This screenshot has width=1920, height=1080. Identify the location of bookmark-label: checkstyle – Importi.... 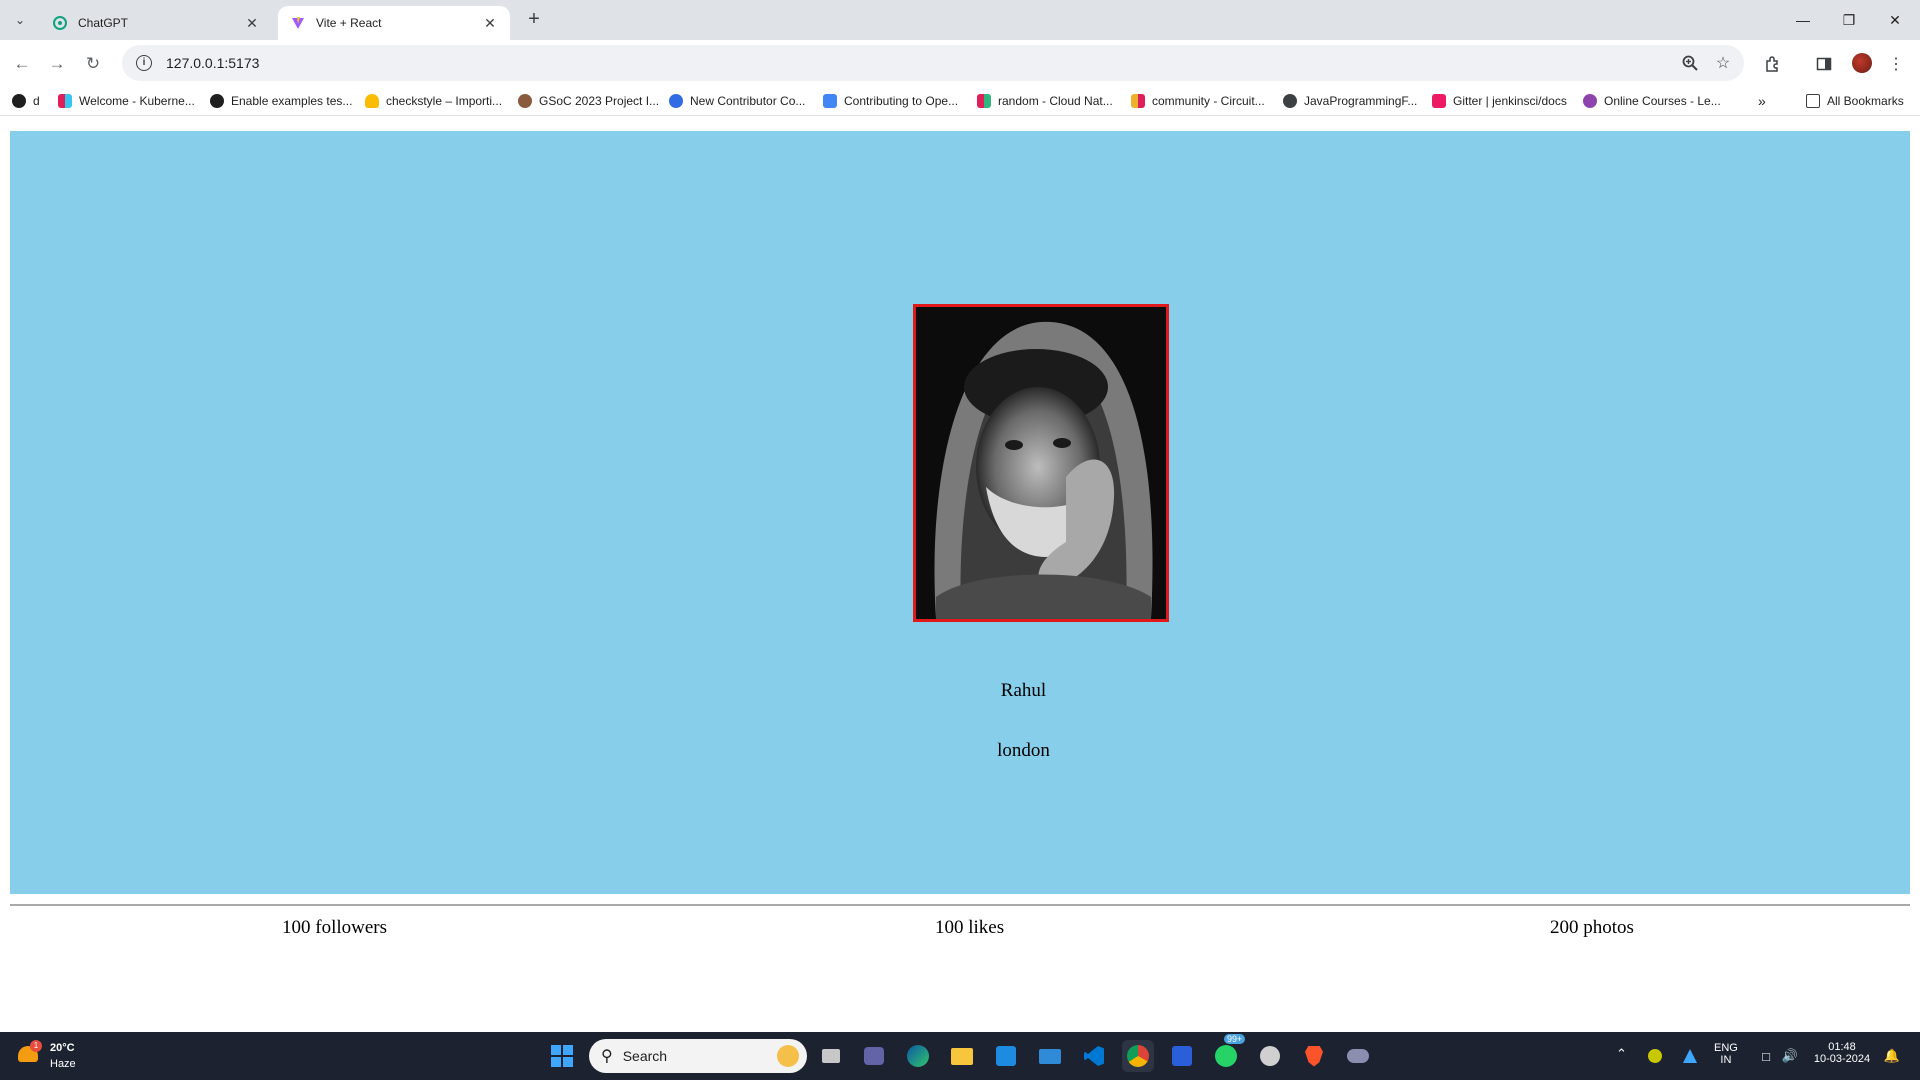
(444, 101).